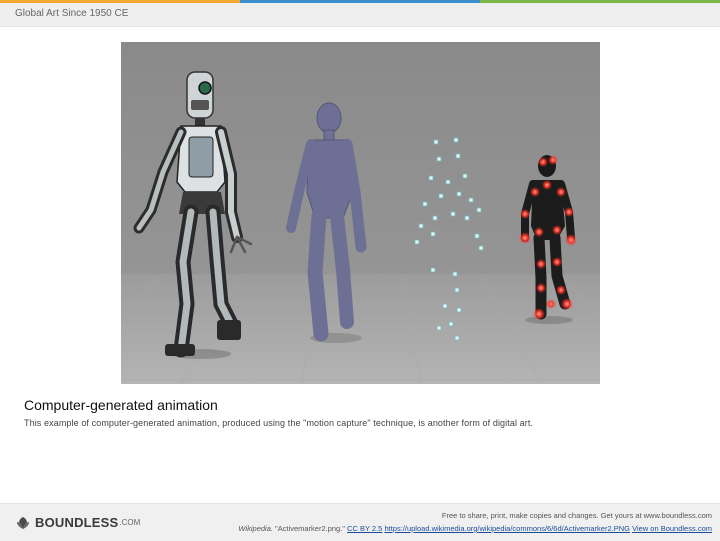 This screenshot has width=720, height=541. What do you see at coordinates (121, 405) in the screenshot?
I see `figure-caption-title: Computer-generated animation` at bounding box center [121, 405].